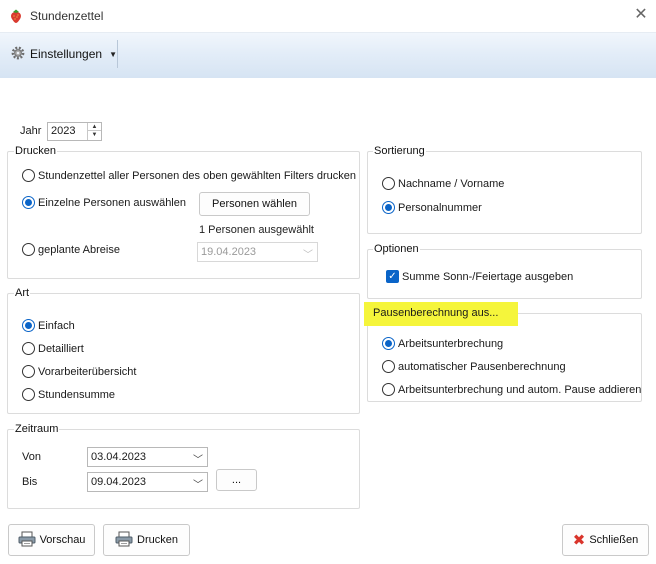  I want to click on close-window-icon: ✕, so click(641, 15).